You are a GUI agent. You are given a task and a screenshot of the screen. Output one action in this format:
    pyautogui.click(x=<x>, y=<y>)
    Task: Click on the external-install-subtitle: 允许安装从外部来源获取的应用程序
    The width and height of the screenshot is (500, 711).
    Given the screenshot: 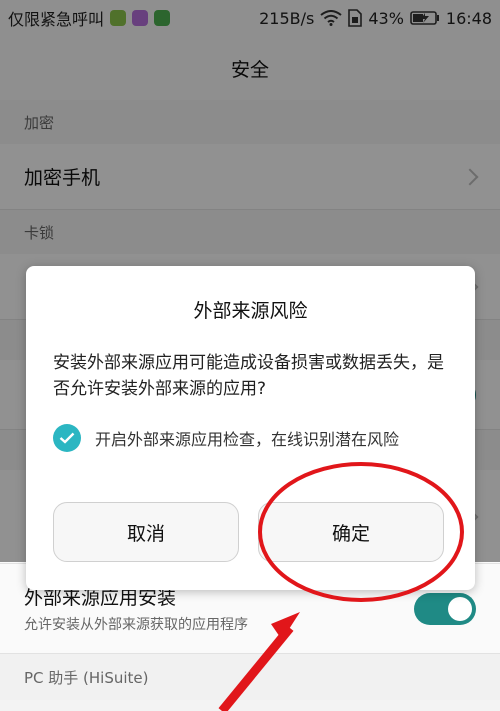 What is the action you would take?
    pyautogui.click(x=136, y=625)
    